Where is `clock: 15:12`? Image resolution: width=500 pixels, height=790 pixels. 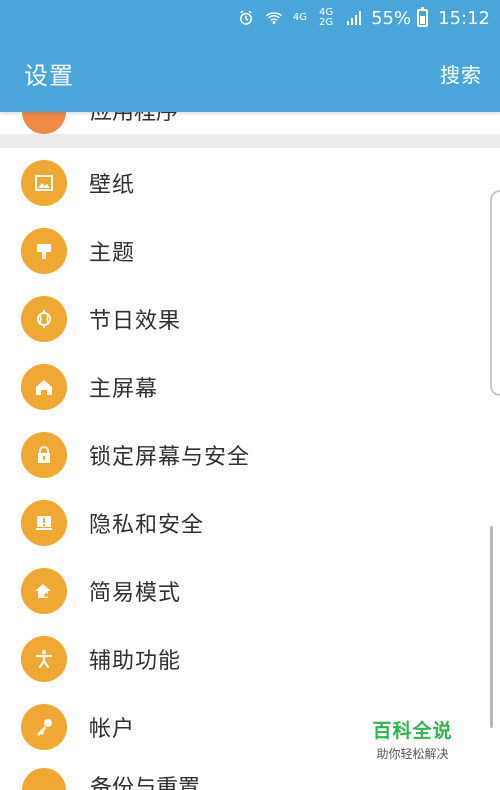
clock: 15:12 is located at coordinates (464, 18).